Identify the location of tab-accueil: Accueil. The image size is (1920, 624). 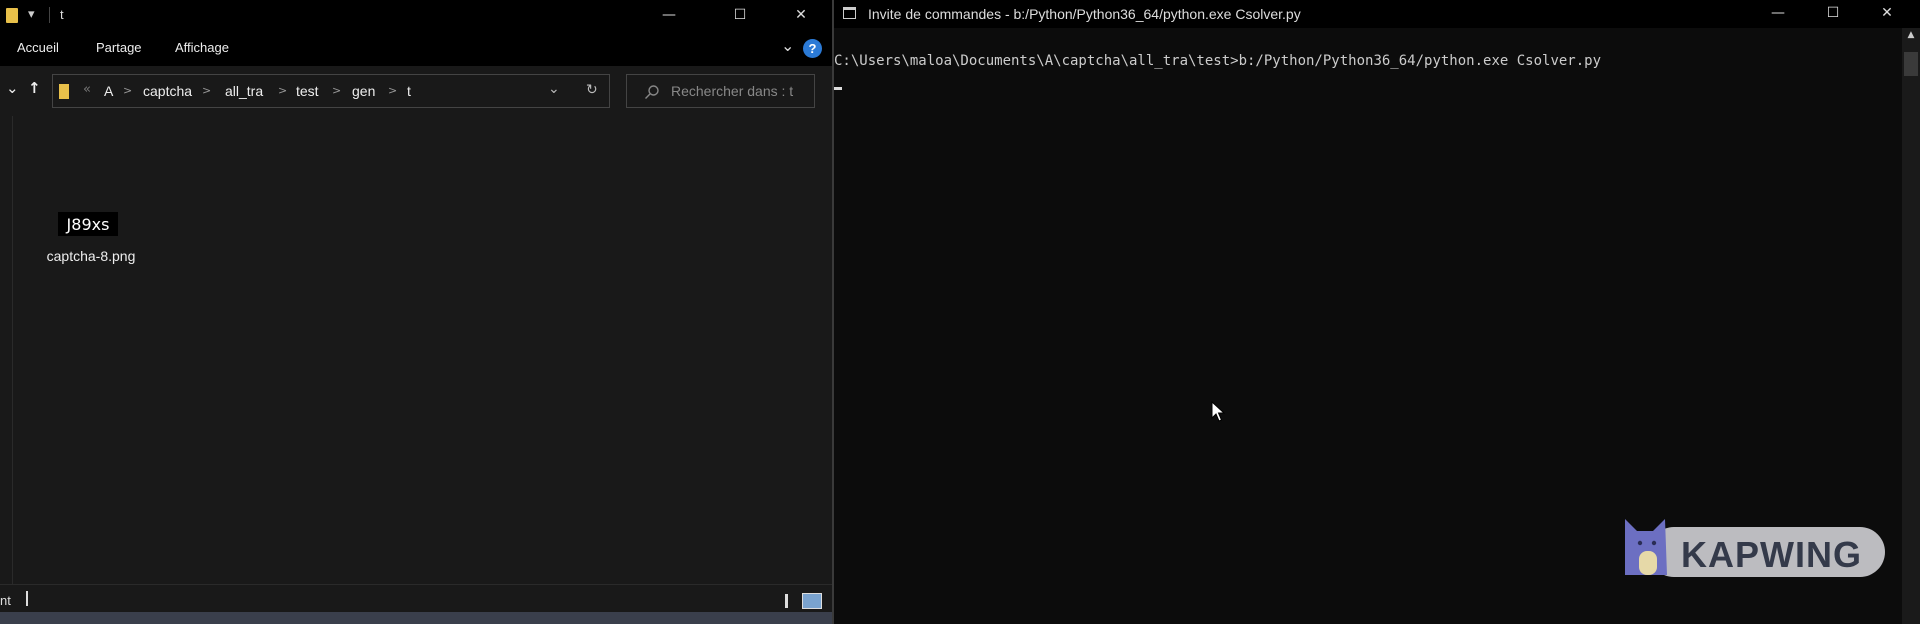
(38, 47).